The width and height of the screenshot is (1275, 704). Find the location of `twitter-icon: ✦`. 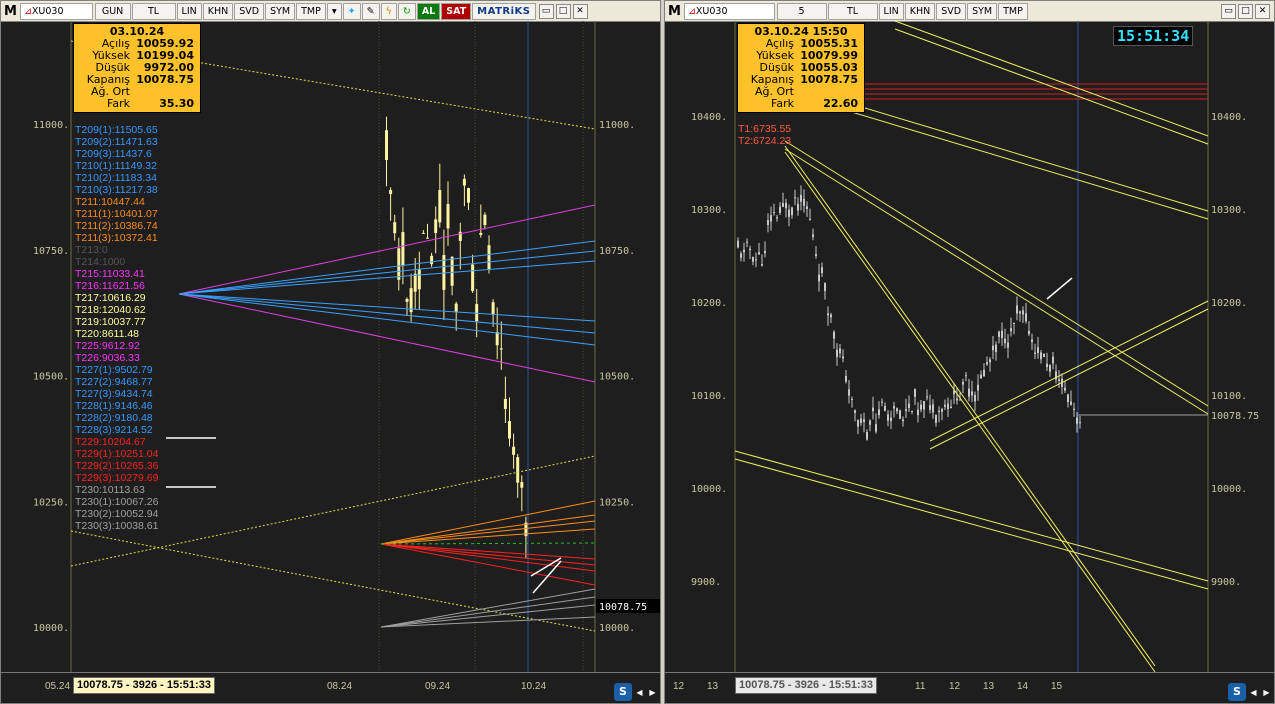

twitter-icon: ✦ is located at coordinates (351, 11).